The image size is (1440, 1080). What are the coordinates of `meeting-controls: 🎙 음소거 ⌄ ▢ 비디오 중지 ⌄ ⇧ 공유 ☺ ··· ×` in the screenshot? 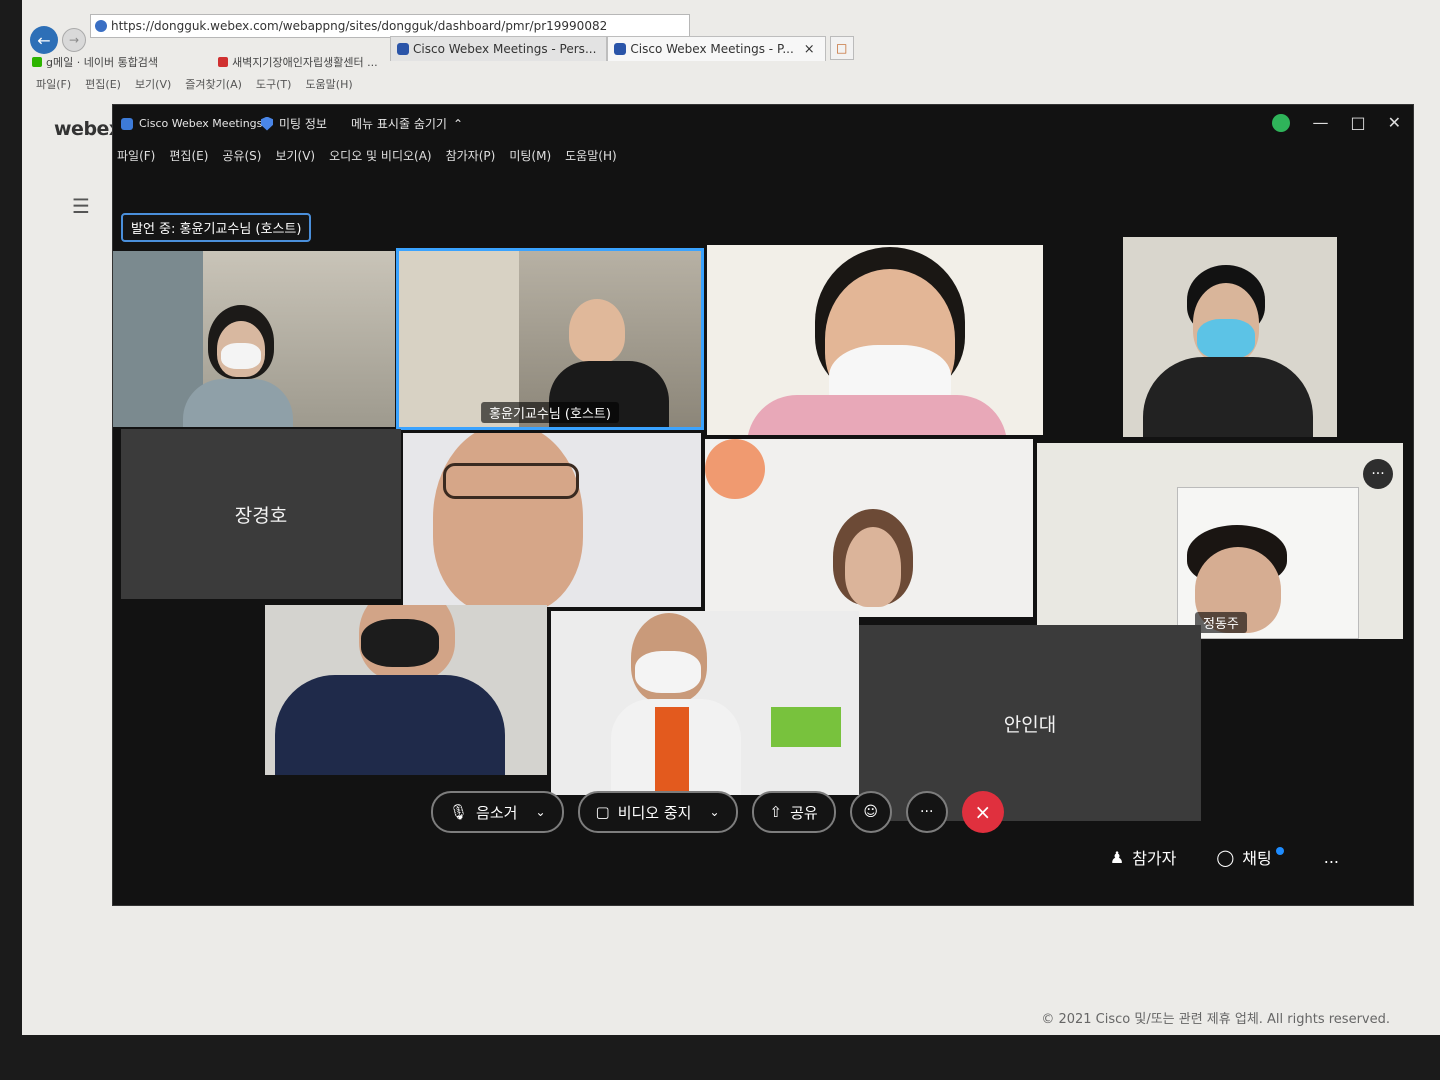 It's located at (717, 812).